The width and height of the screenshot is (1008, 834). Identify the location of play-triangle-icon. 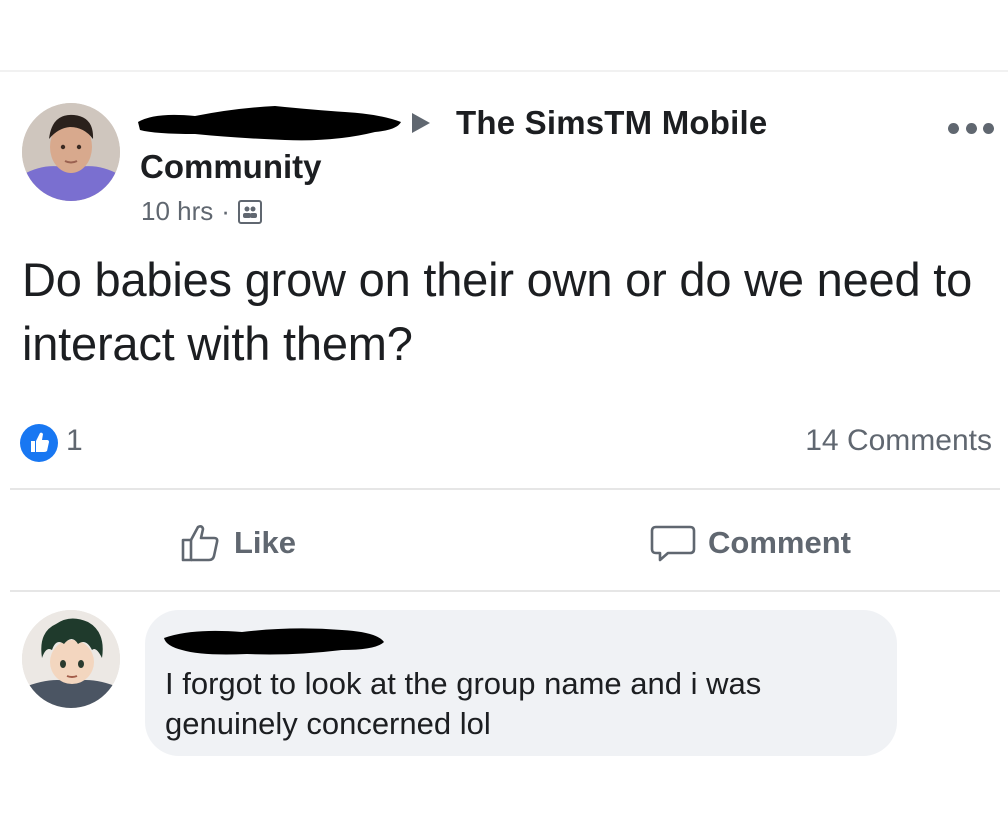
(421, 123).